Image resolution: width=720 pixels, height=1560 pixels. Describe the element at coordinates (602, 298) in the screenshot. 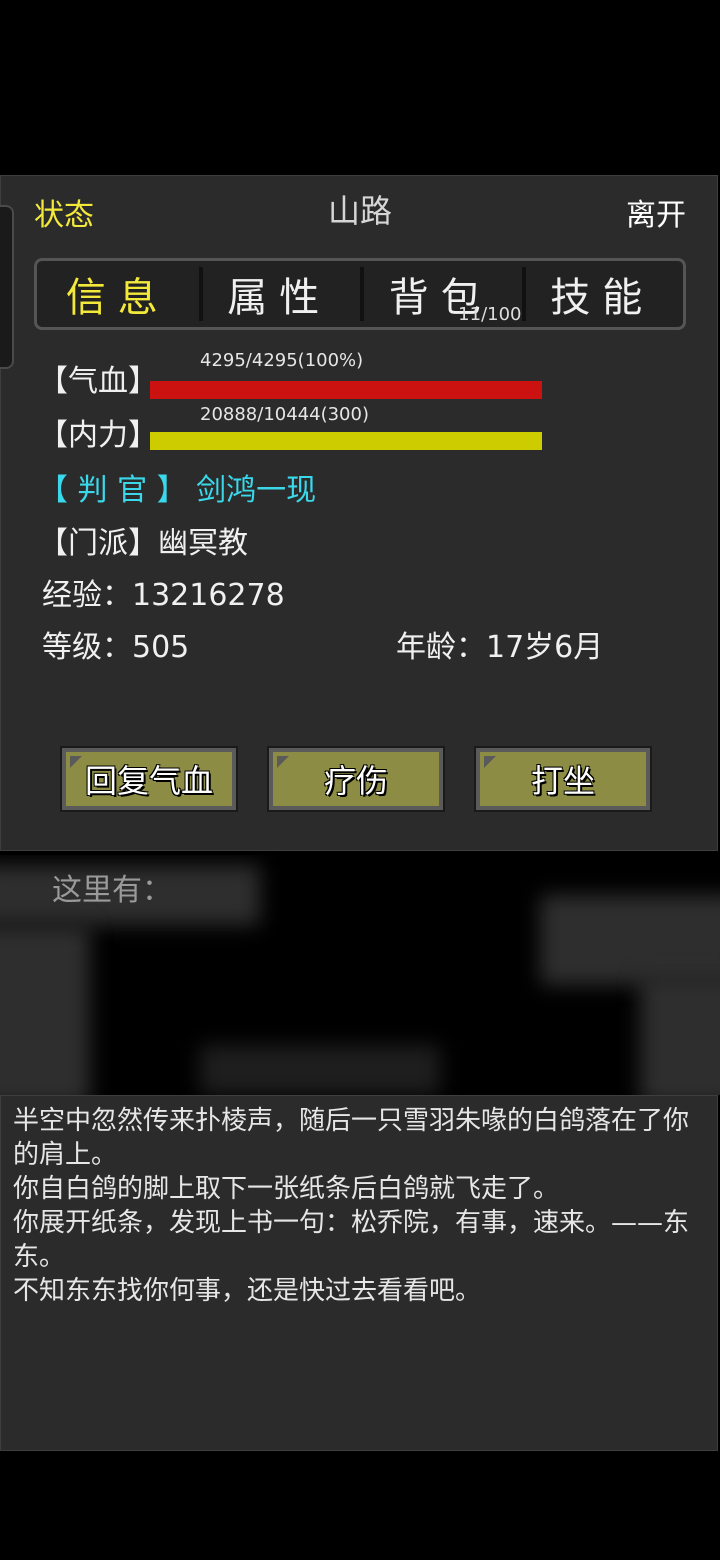

I see `tab-skills-label: 技能` at that location.